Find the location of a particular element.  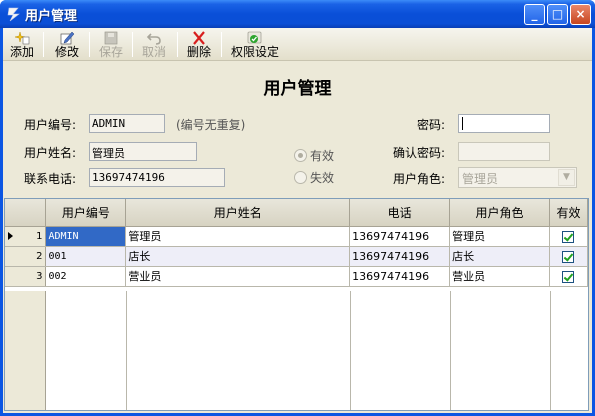

cell-user-id: 002 is located at coordinates (86, 276).